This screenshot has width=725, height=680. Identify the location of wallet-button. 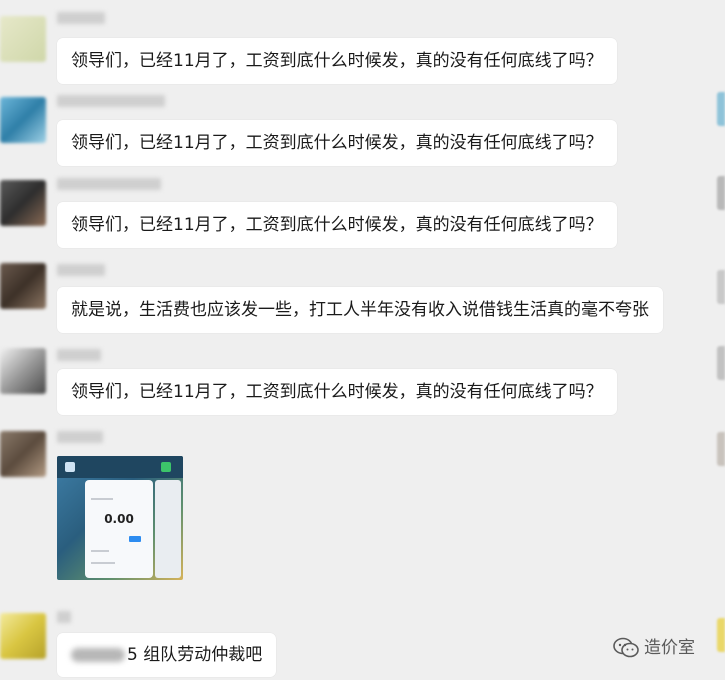
(135, 539).